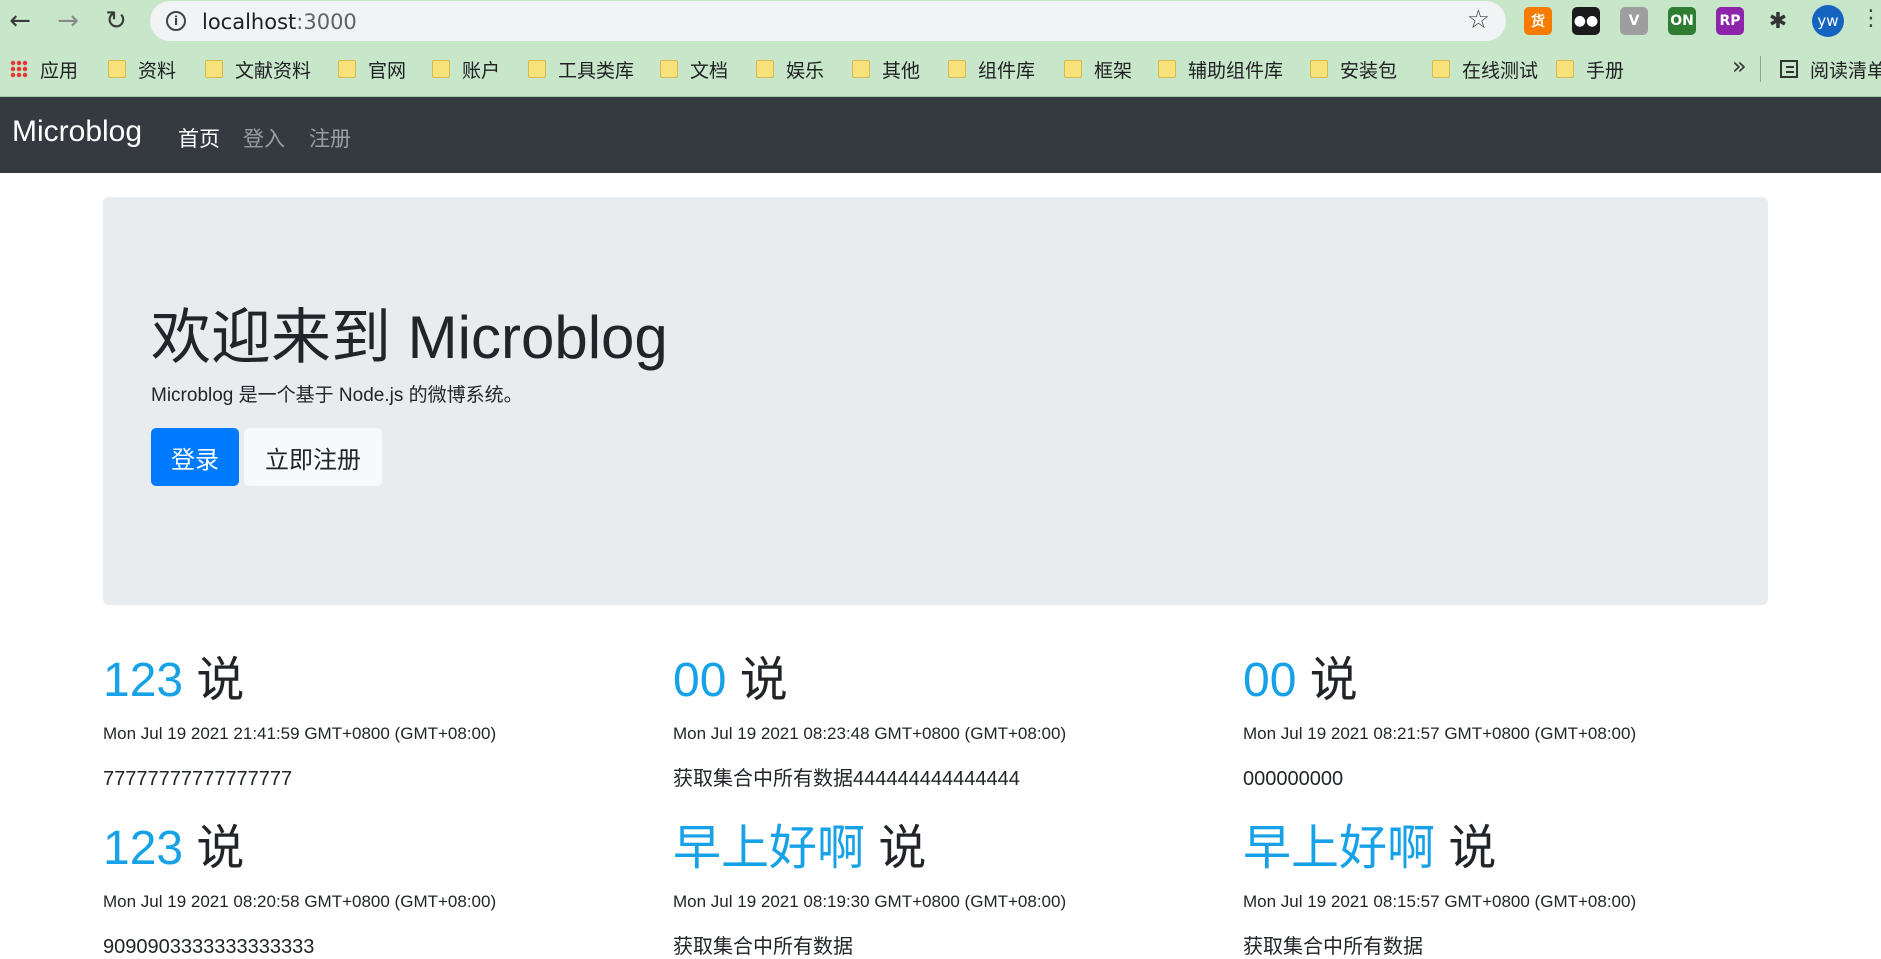  I want to click on taobao-extension-icon: 货, so click(1538, 21).